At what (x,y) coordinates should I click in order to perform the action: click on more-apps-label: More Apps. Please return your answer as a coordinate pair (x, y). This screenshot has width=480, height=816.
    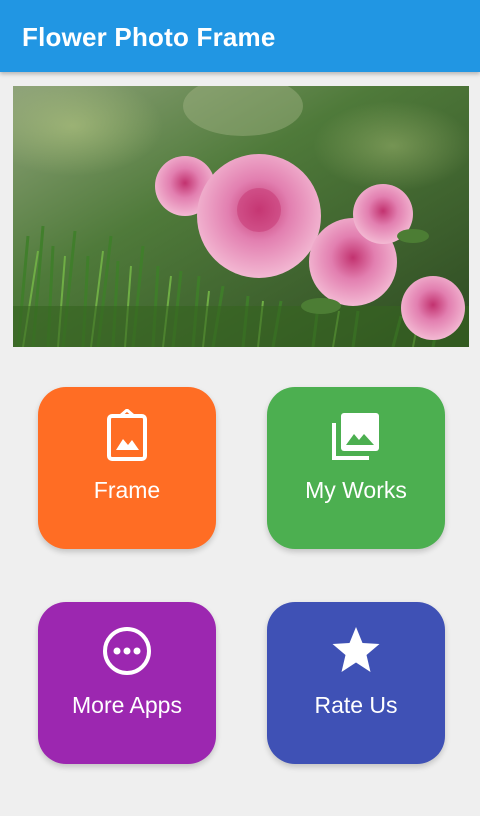
    Looking at the image, I should click on (127, 705).